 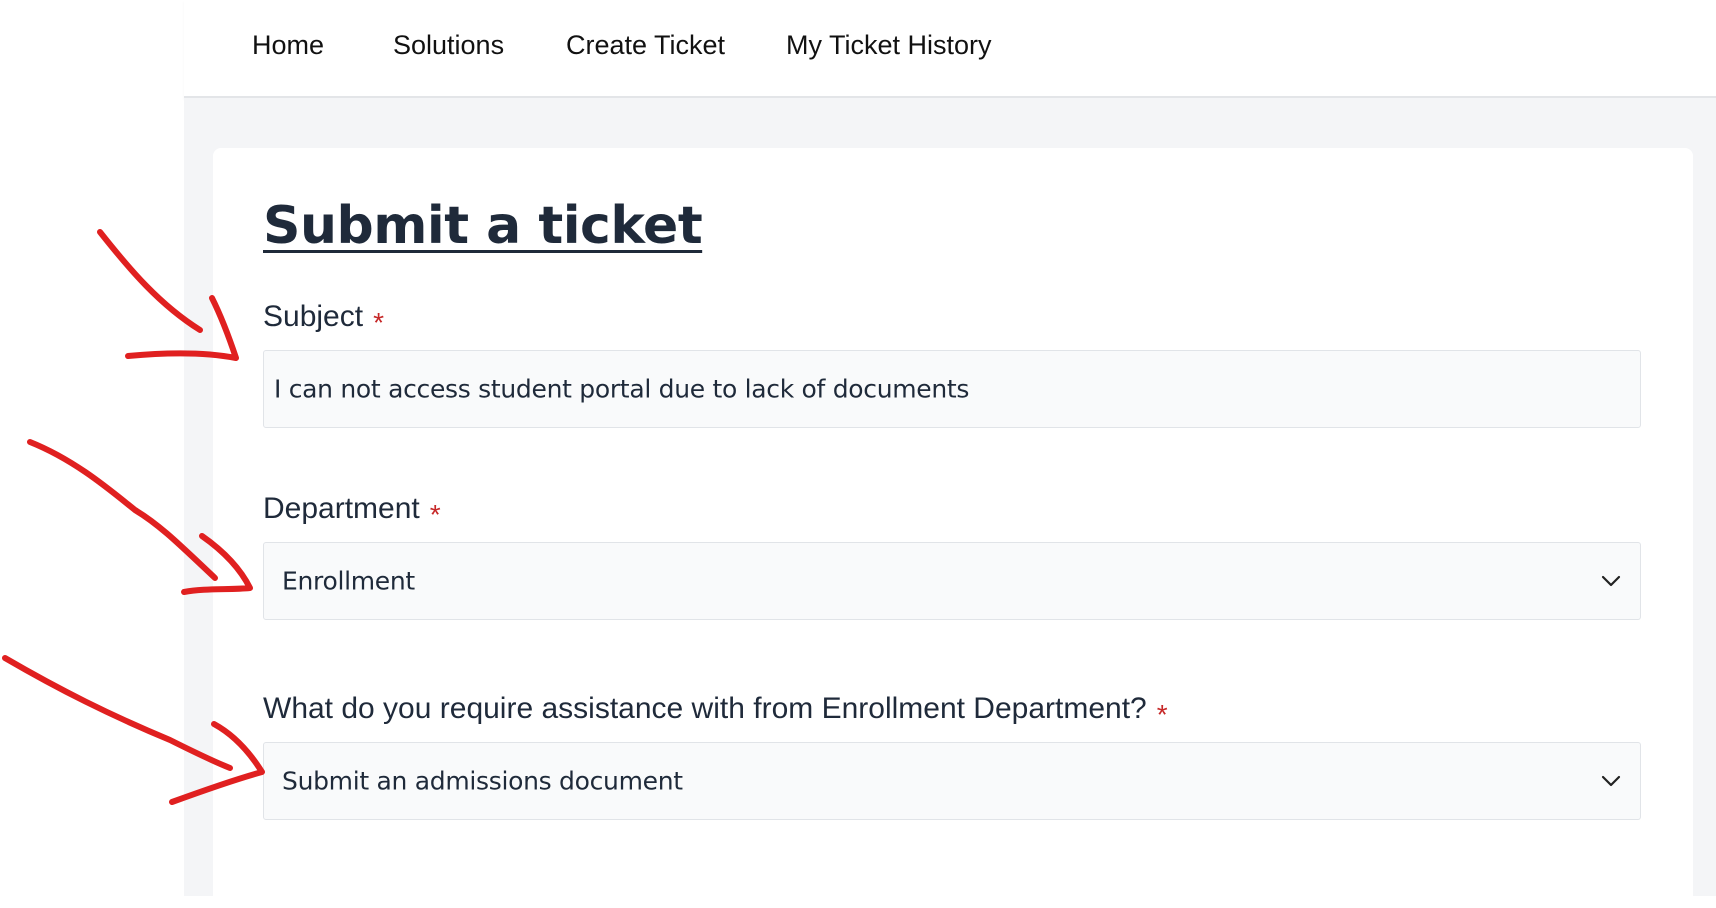 What do you see at coordinates (952, 581) in the screenshot?
I see `department-select: Enrollment` at bounding box center [952, 581].